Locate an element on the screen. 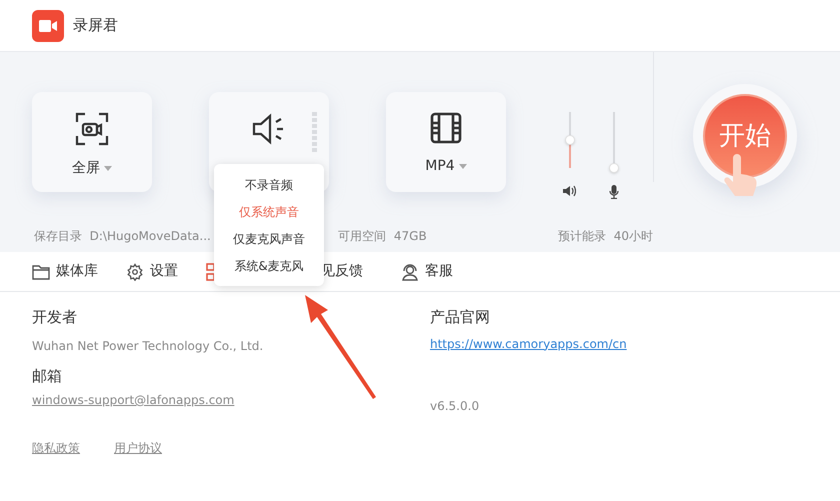 This screenshot has width=840, height=501. policy-link: 用户协议 is located at coordinates (138, 448).